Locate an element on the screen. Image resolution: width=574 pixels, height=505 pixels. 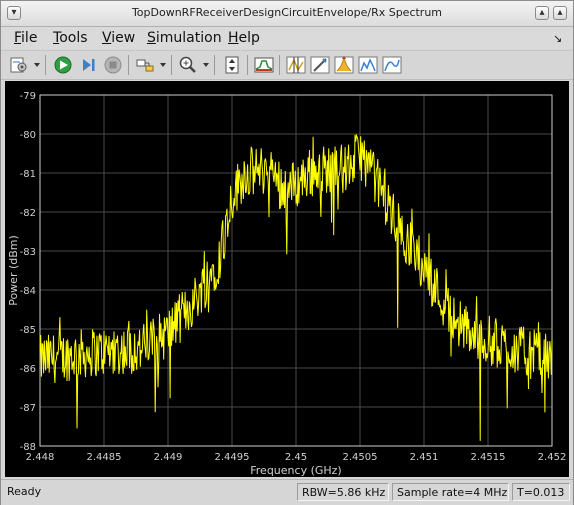
x-tick-label: 2.4515 is located at coordinates (488, 457).